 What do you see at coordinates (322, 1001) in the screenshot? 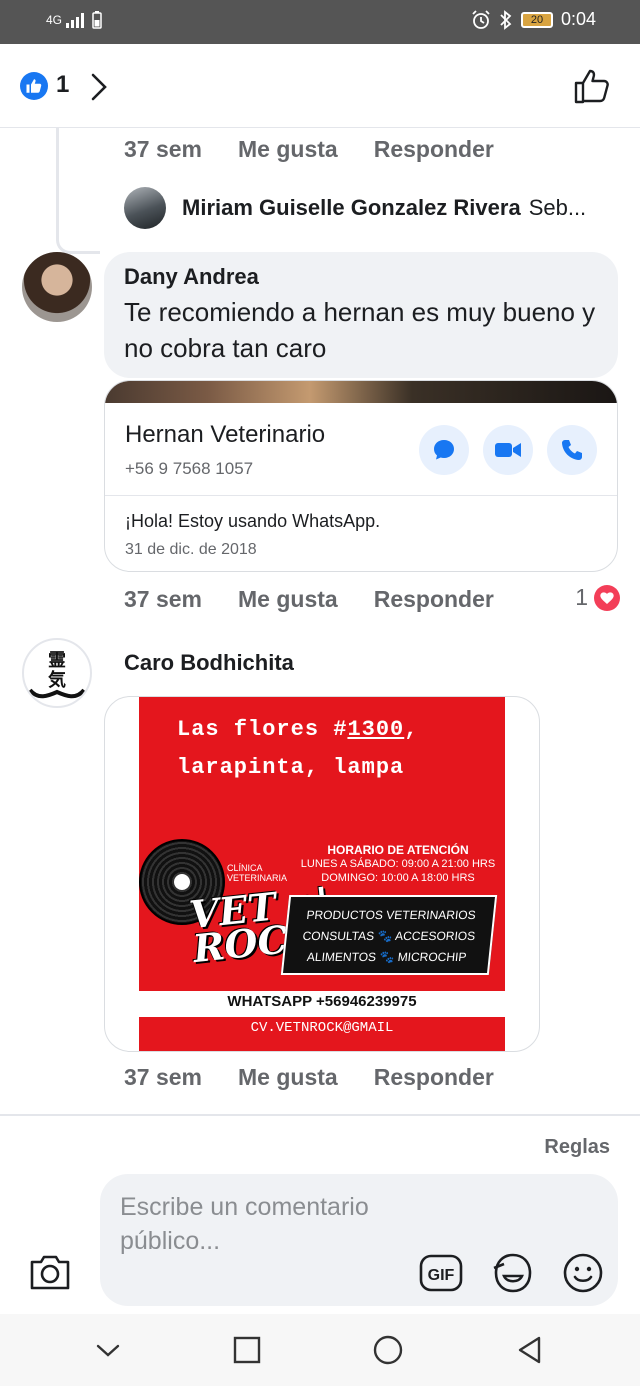
I see `flyer-whatsapp: WHATSAPP +56946239975` at bounding box center [322, 1001].